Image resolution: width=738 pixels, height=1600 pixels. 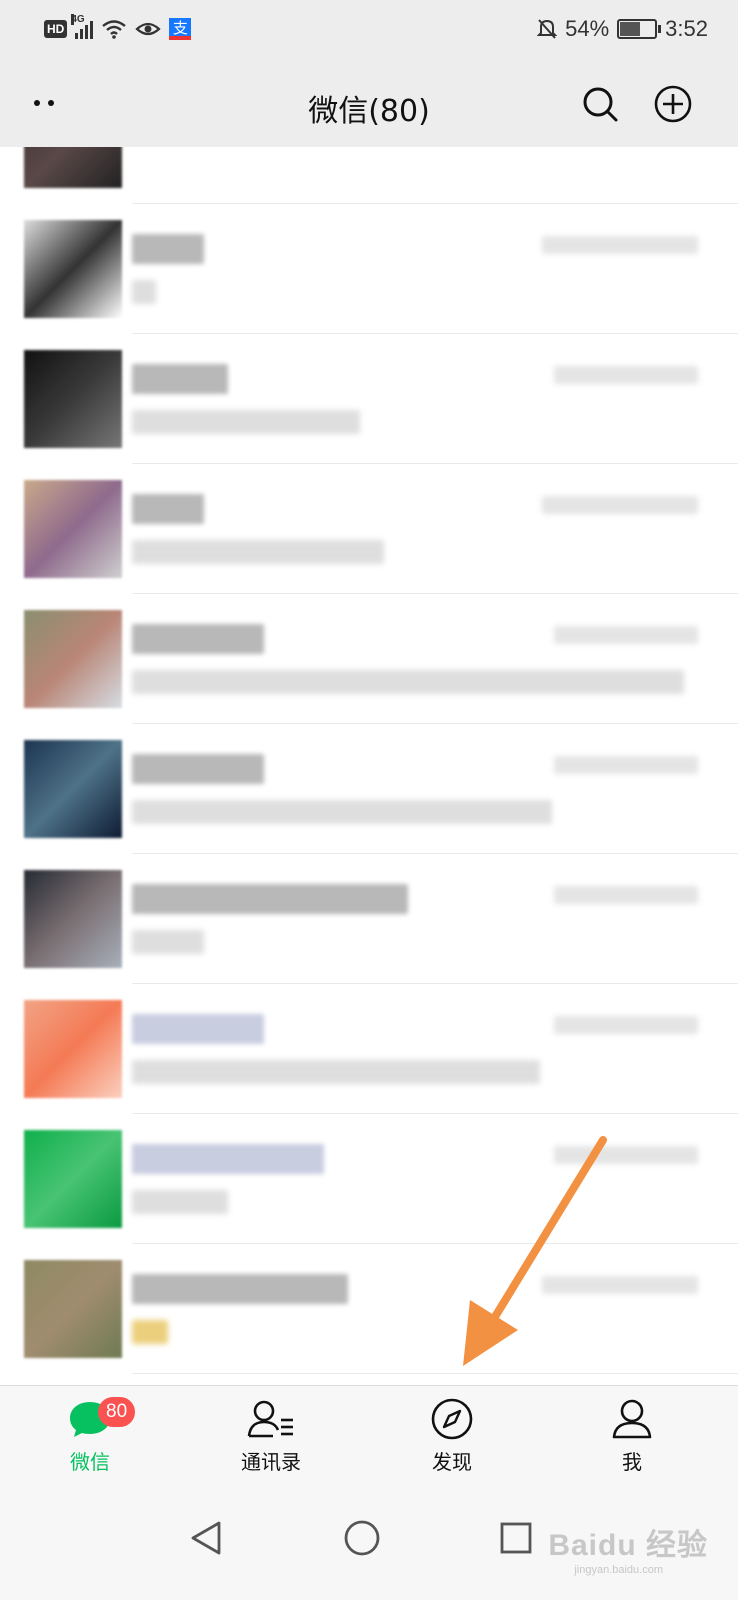 What do you see at coordinates (206, 1538) in the screenshot?
I see `back-triangle-icon` at bounding box center [206, 1538].